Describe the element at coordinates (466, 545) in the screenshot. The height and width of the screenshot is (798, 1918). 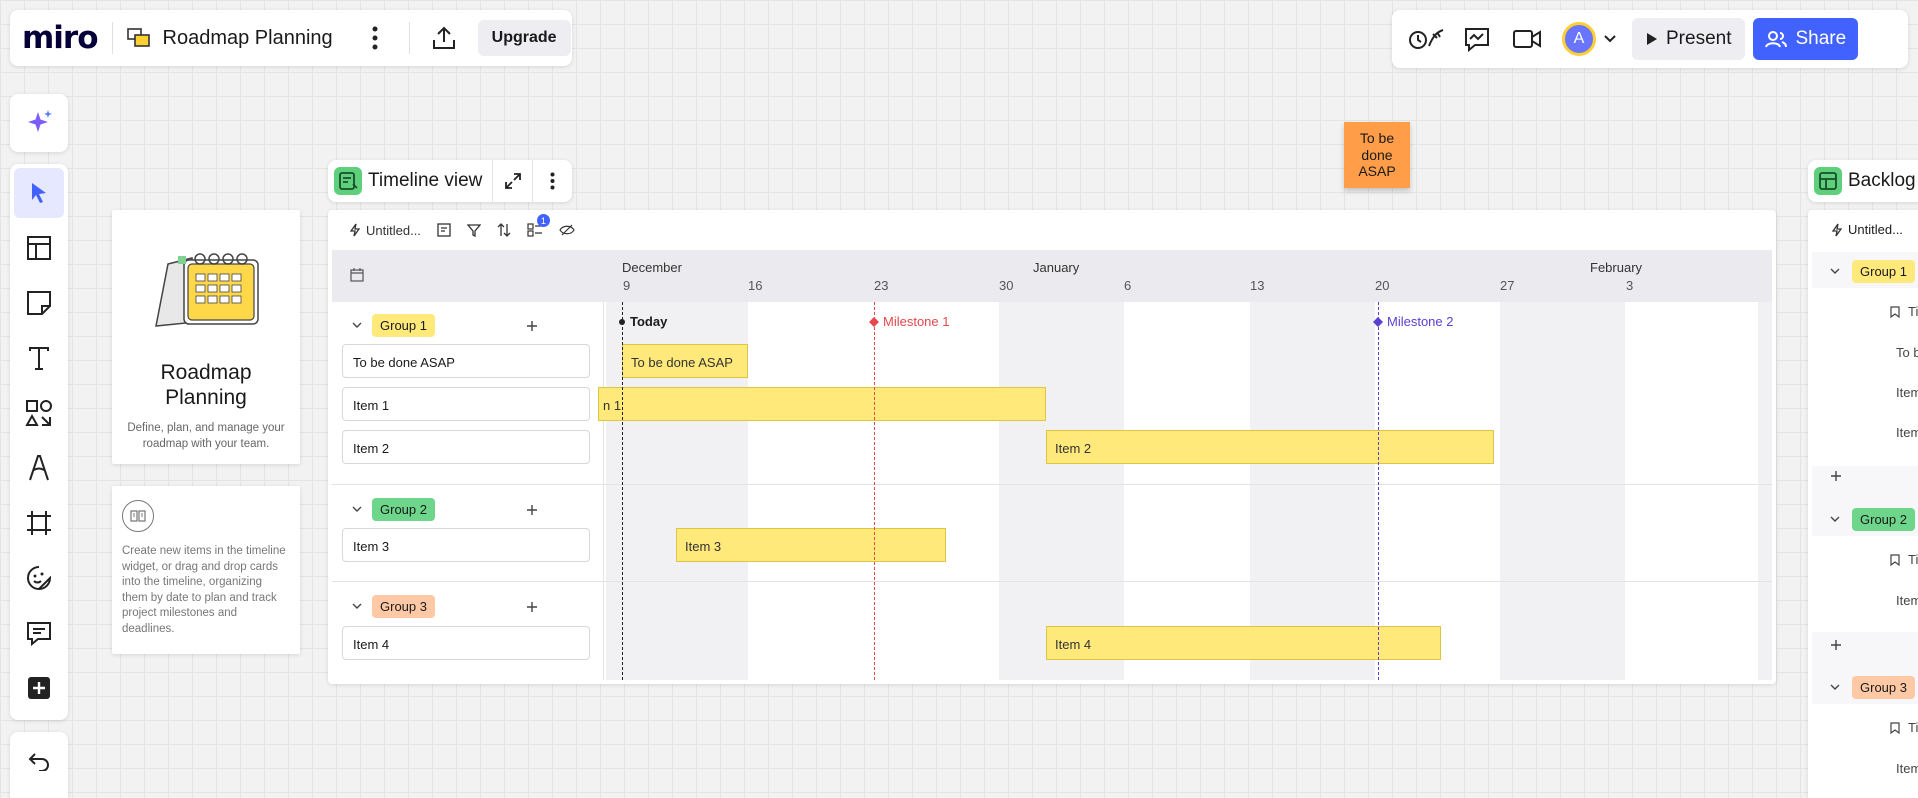
I see `timeline-item-row: Item 3` at that location.